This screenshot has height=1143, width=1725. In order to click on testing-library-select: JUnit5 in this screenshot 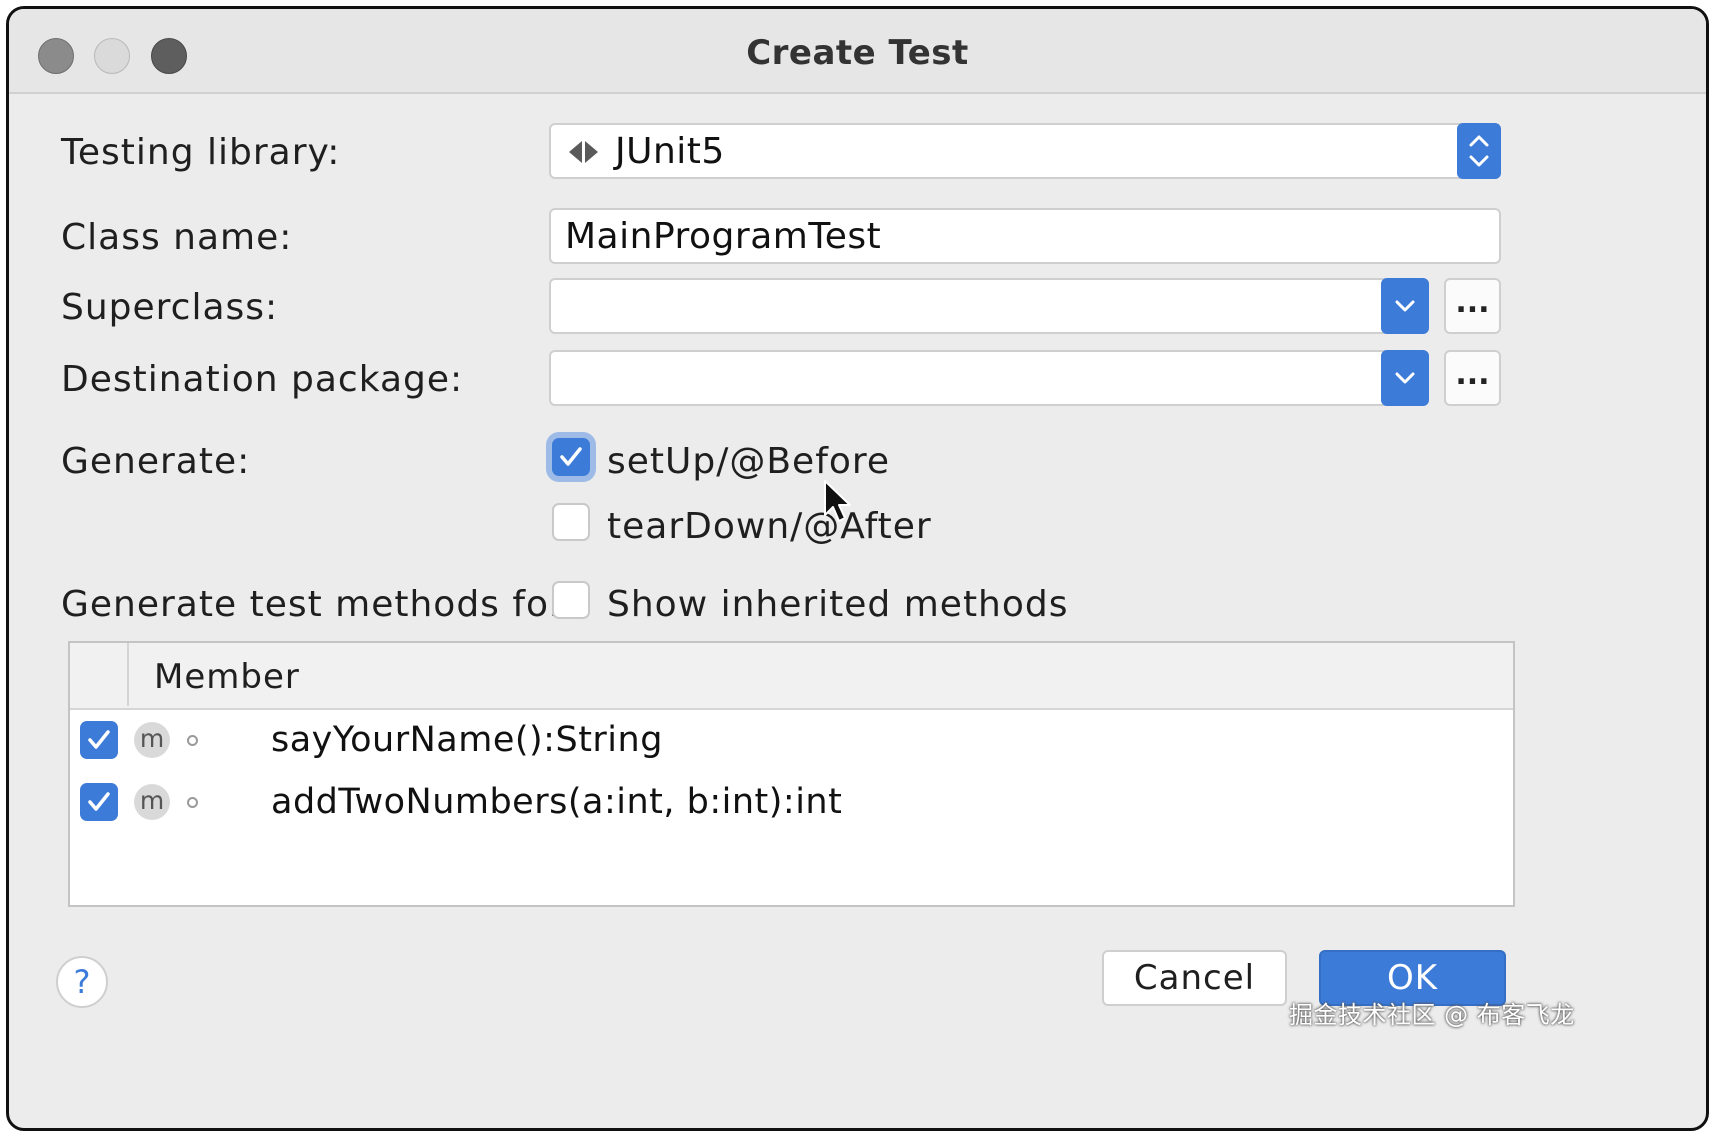, I will do `click(1025, 151)`.